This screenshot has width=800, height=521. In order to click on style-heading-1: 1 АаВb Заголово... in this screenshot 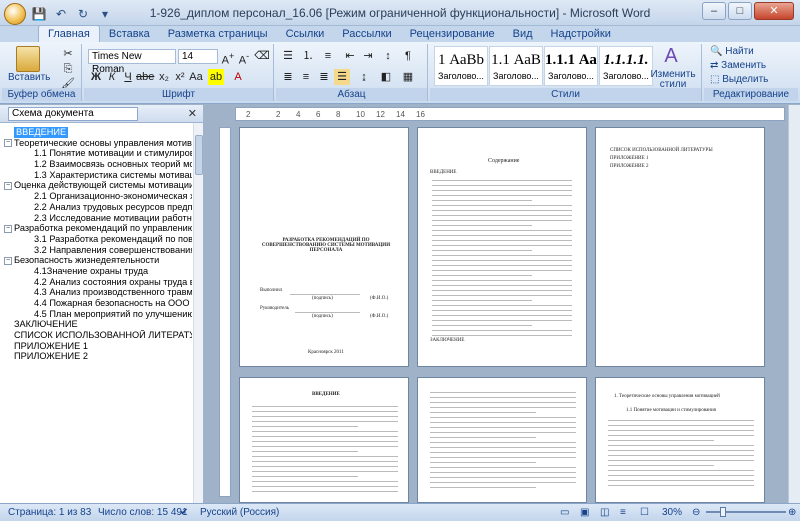, I will do `click(461, 66)`.